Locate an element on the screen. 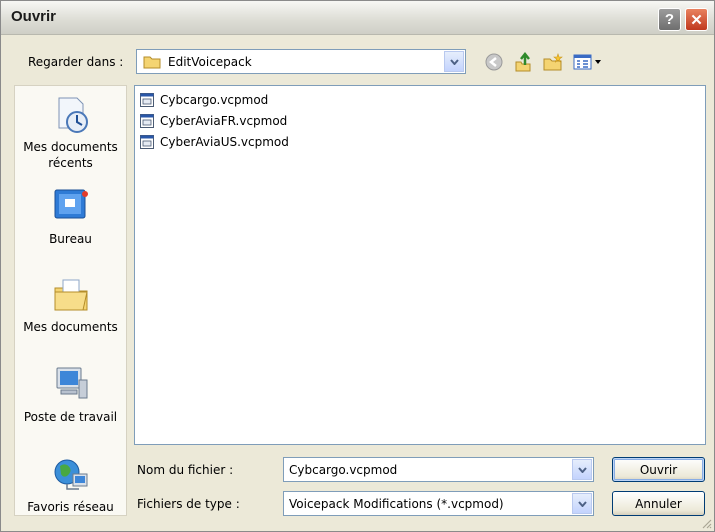 The image size is (715, 532). place-label: Mes documents récents is located at coordinates (70, 155).